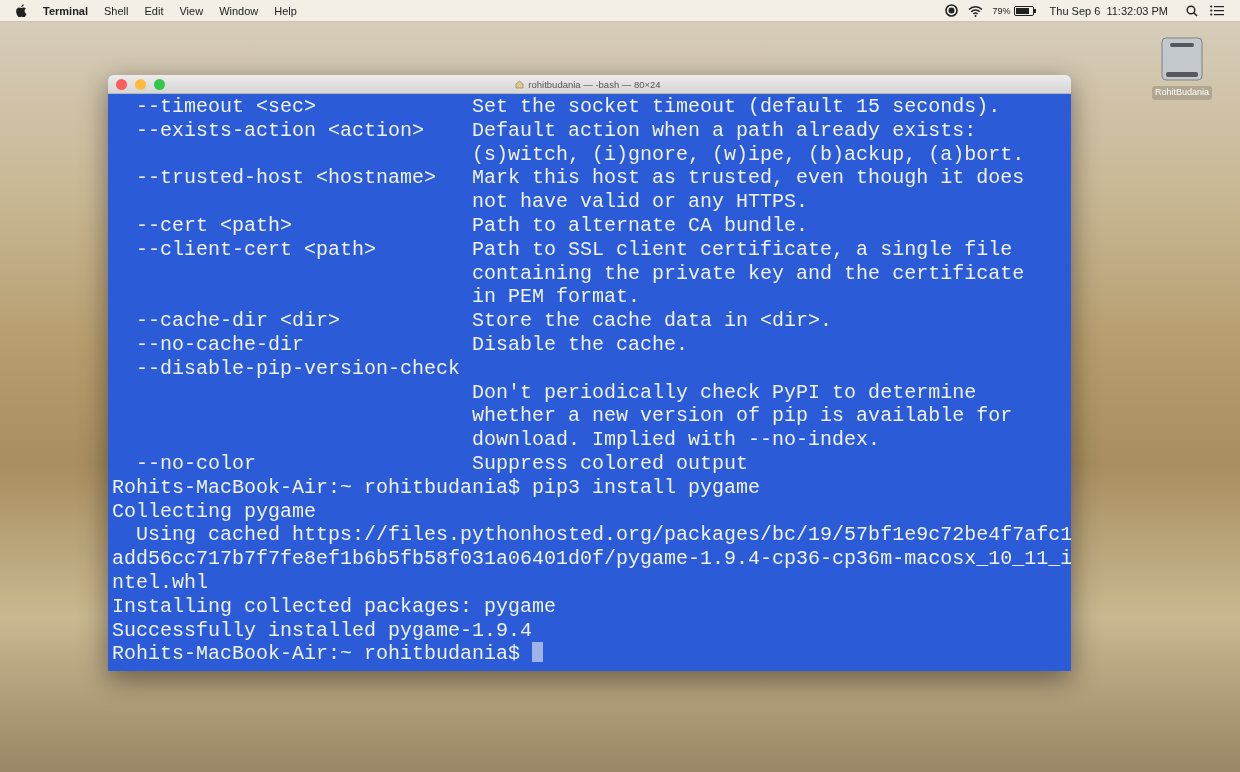 The height and width of the screenshot is (772, 1240). What do you see at coordinates (442, 463) in the screenshot?
I see `terminal-line: --no-color Suppress colored output` at bounding box center [442, 463].